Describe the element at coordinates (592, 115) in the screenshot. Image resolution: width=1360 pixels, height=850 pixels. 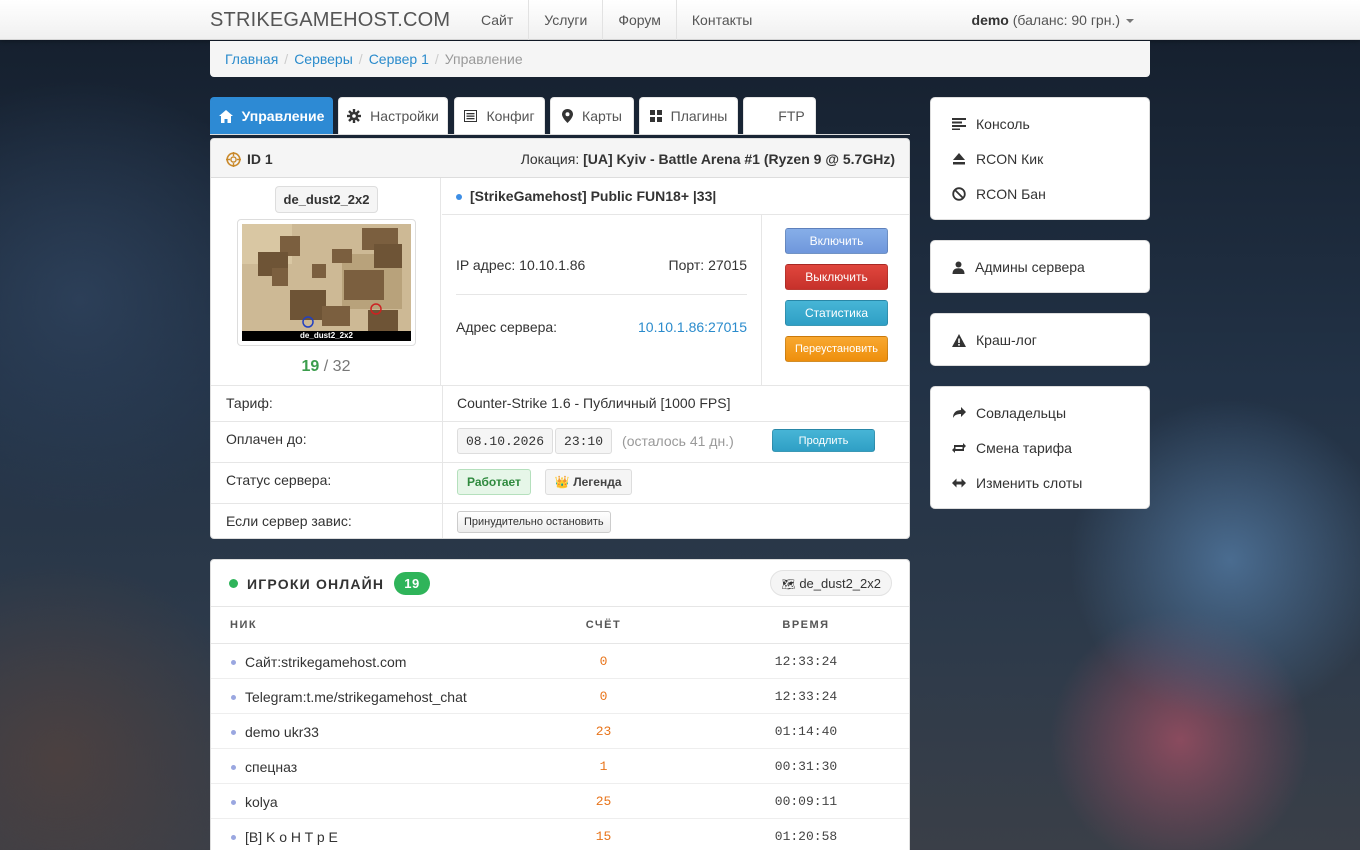
I see `tab-maps: Карты` at that location.